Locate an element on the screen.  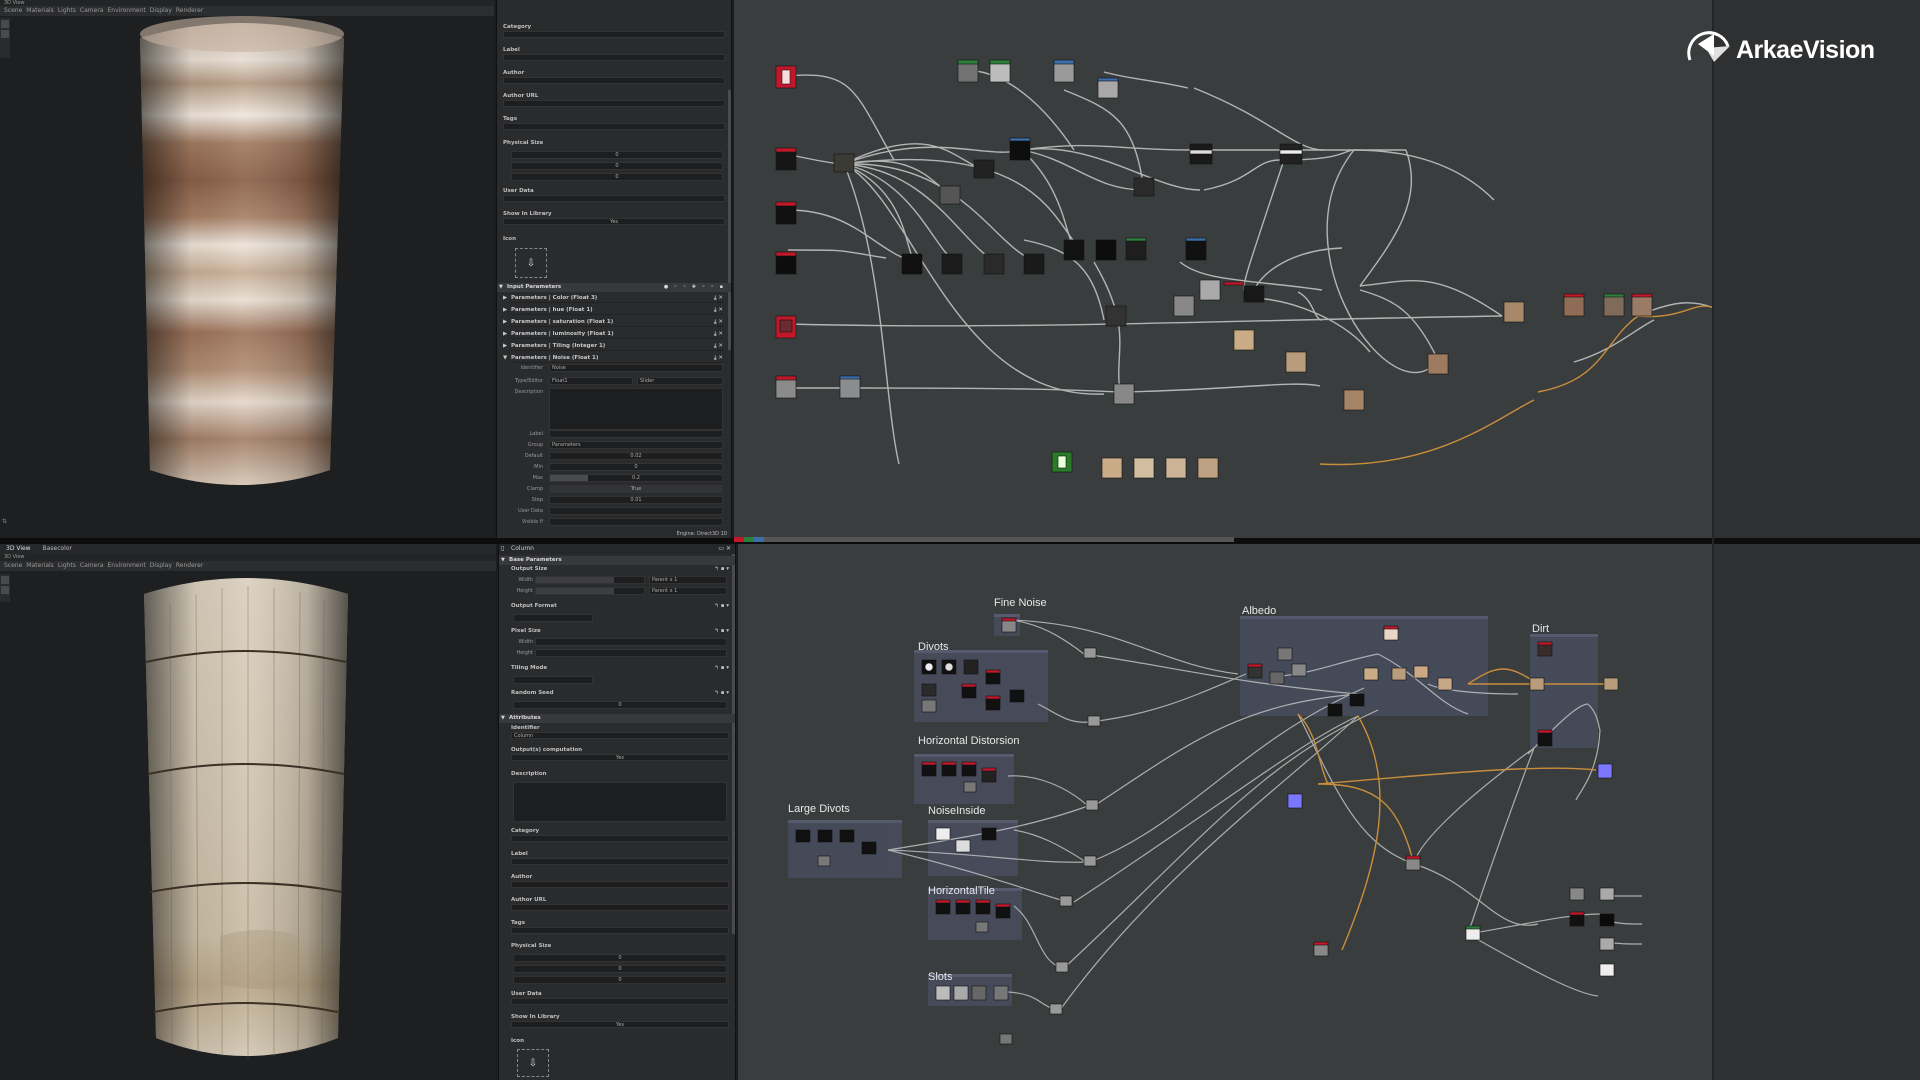
output-node-blue is located at coordinates (1295, 801).